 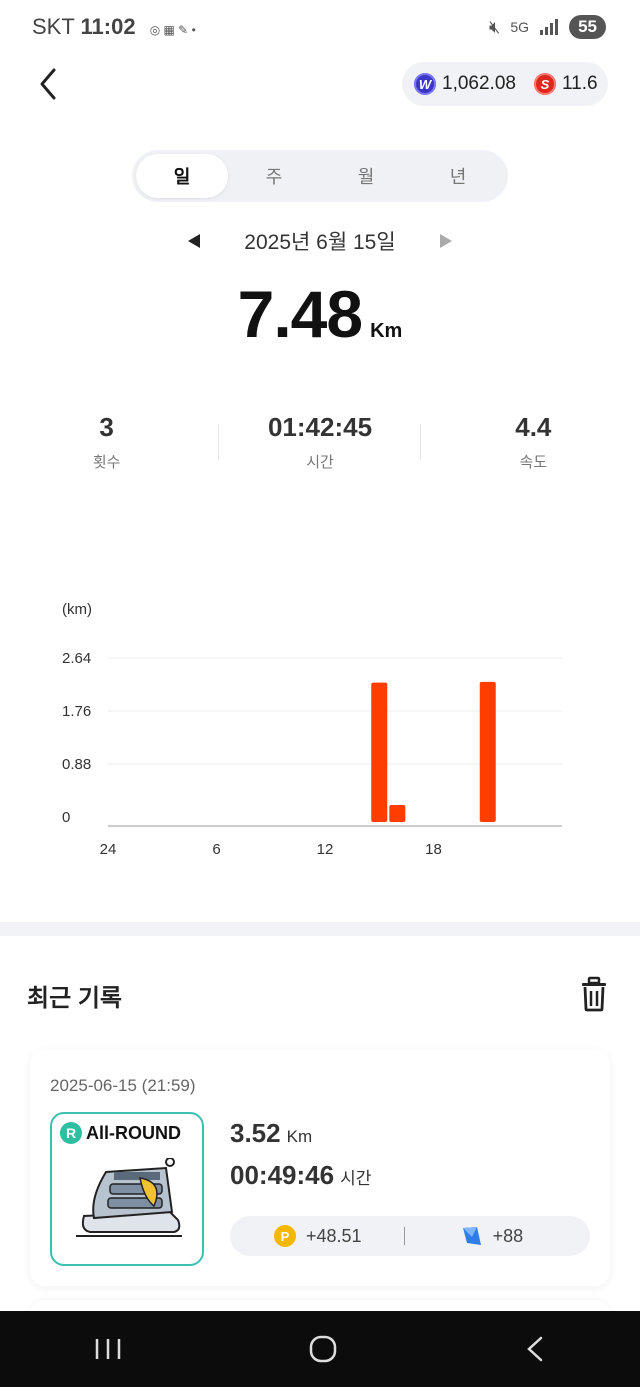 What do you see at coordinates (216, 849) in the screenshot?
I see `x-tick-label: 6` at bounding box center [216, 849].